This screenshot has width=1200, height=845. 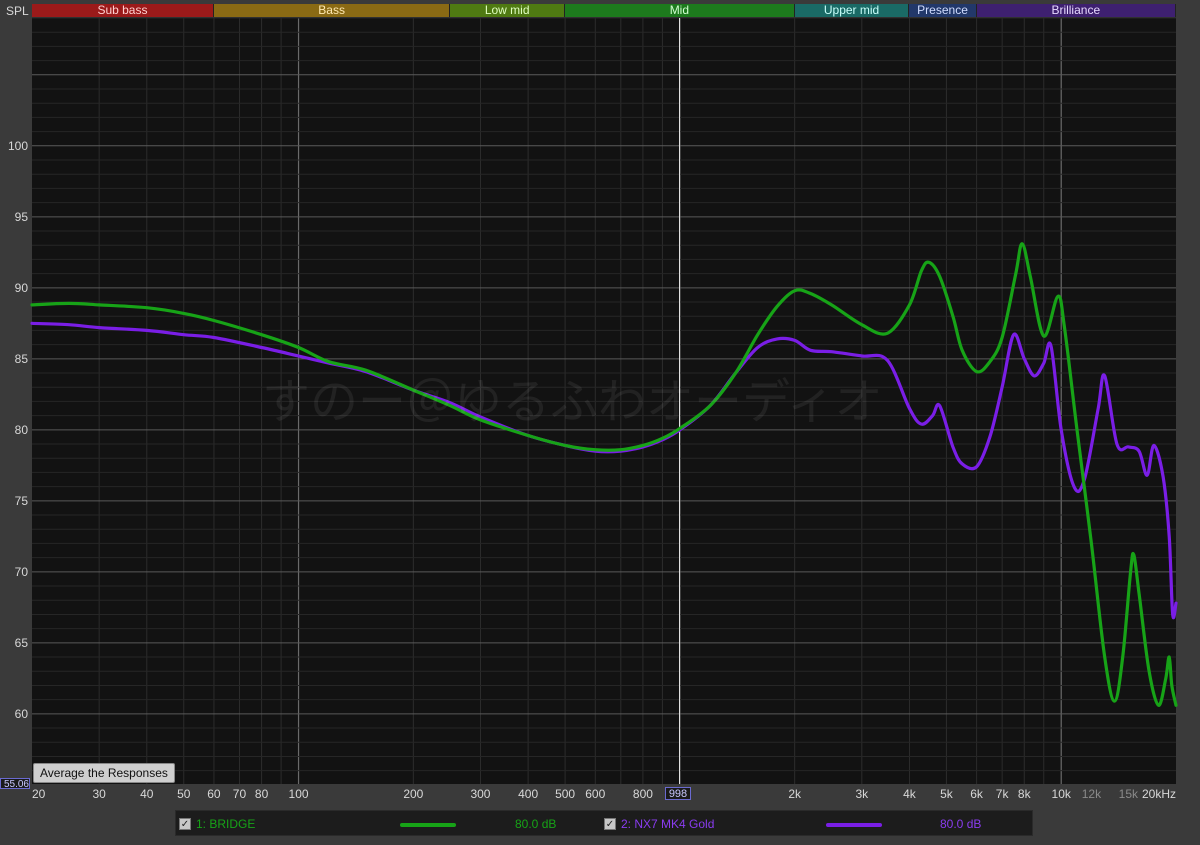 What do you see at coordinates (1159, 794) in the screenshot?
I see `x-tick-label: 20kHz` at bounding box center [1159, 794].